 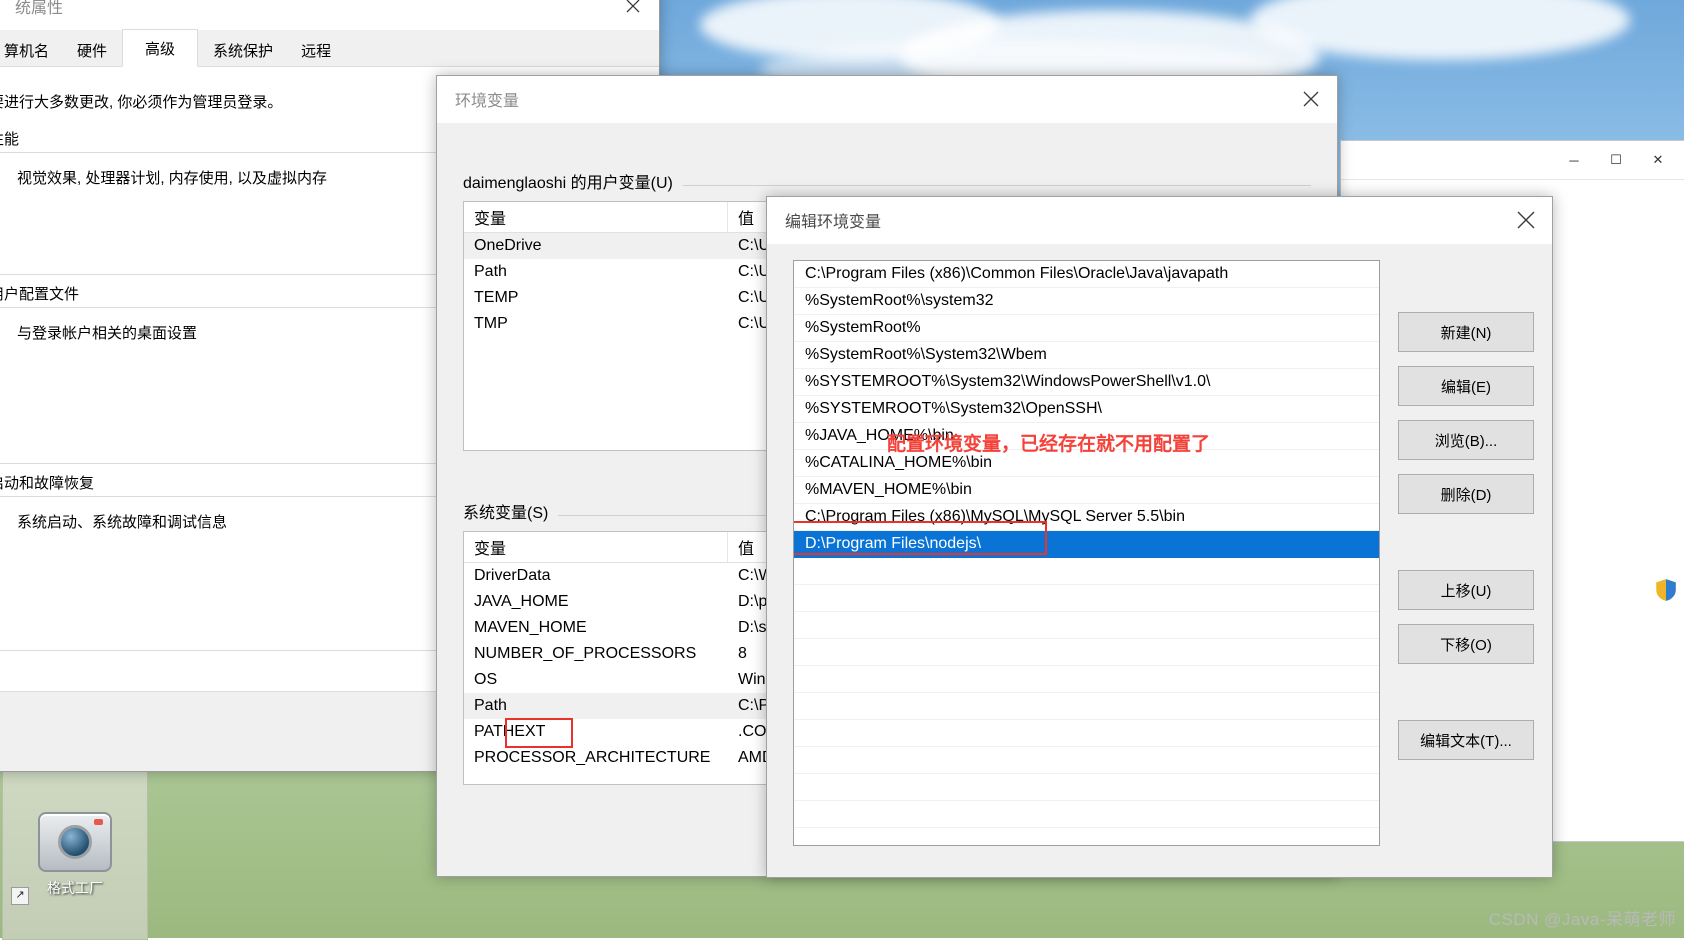 I want to click on edit-environment-variable-titlebar: 编辑环境变量, so click(x=1159, y=220).